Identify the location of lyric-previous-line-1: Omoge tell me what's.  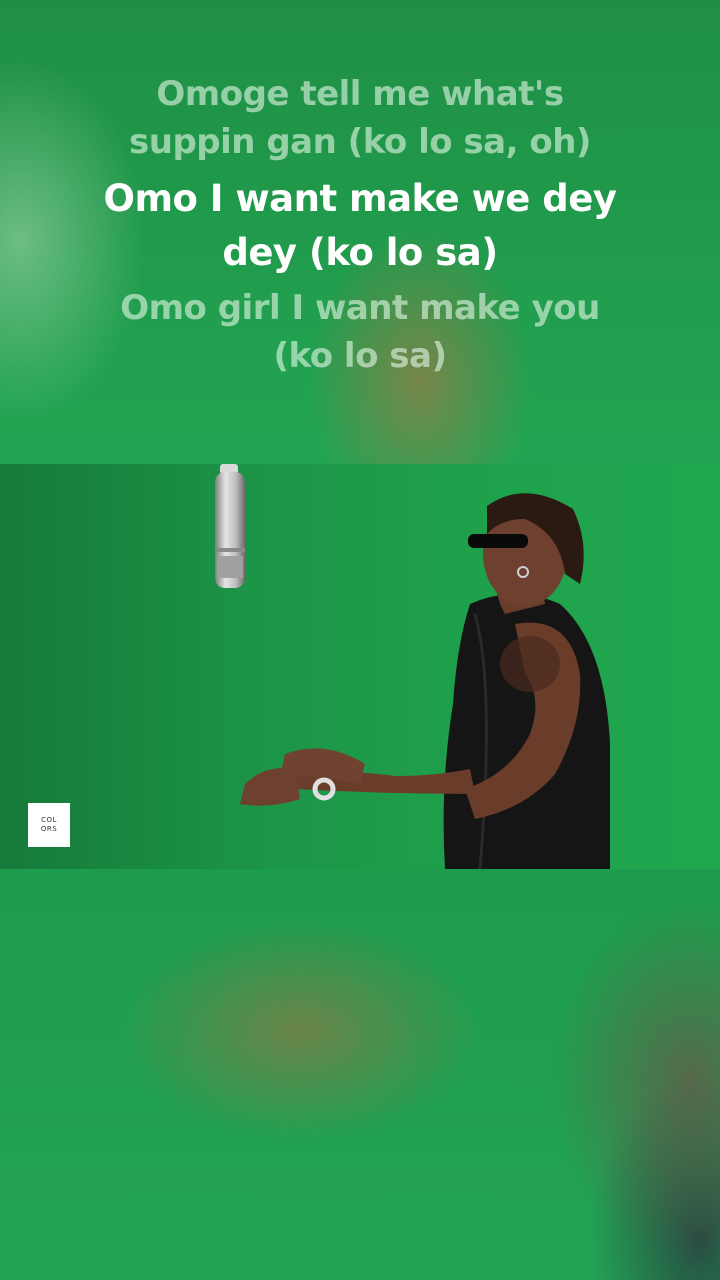
(360, 94).